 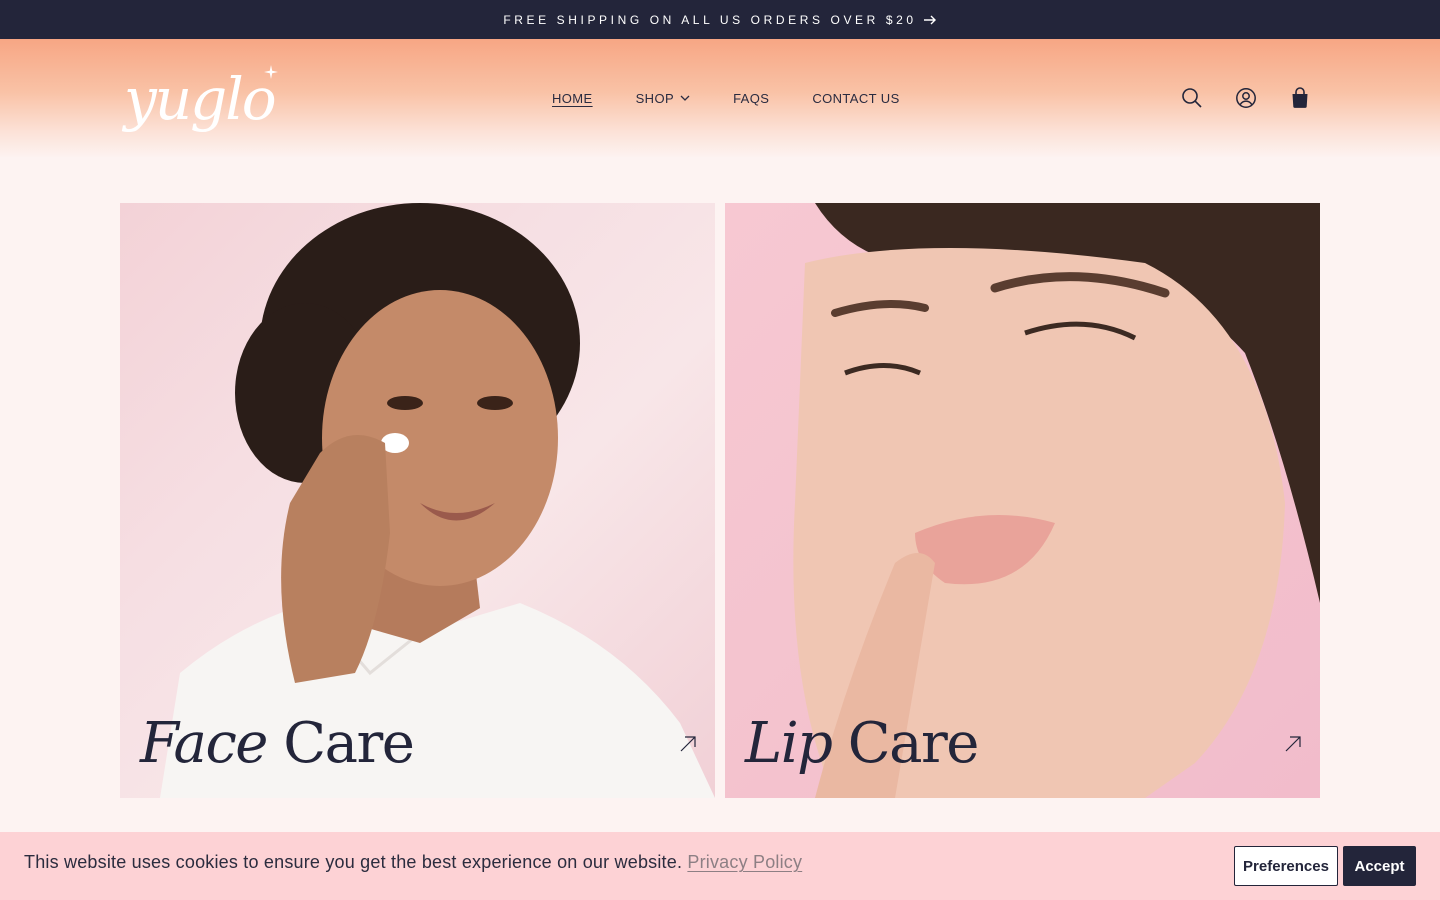 I want to click on nav-item-label: SHOP, so click(x=655, y=98).